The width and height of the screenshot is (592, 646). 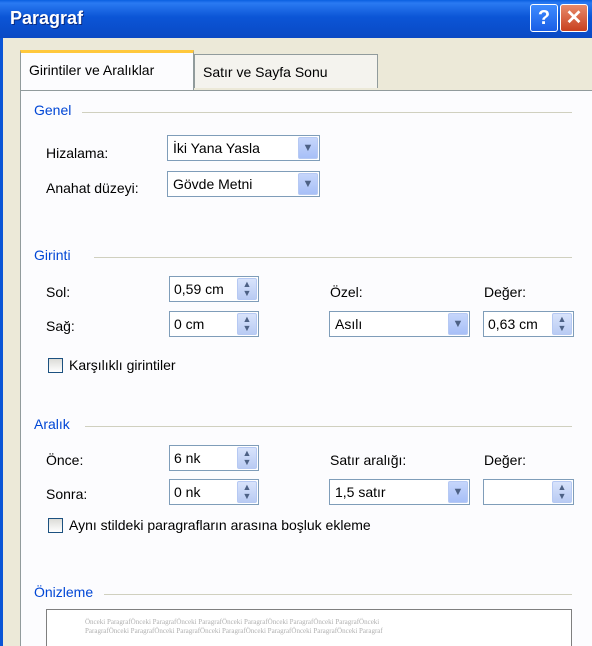 I want to click on alignment-label: Hizalama:, so click(x=77, y=153).